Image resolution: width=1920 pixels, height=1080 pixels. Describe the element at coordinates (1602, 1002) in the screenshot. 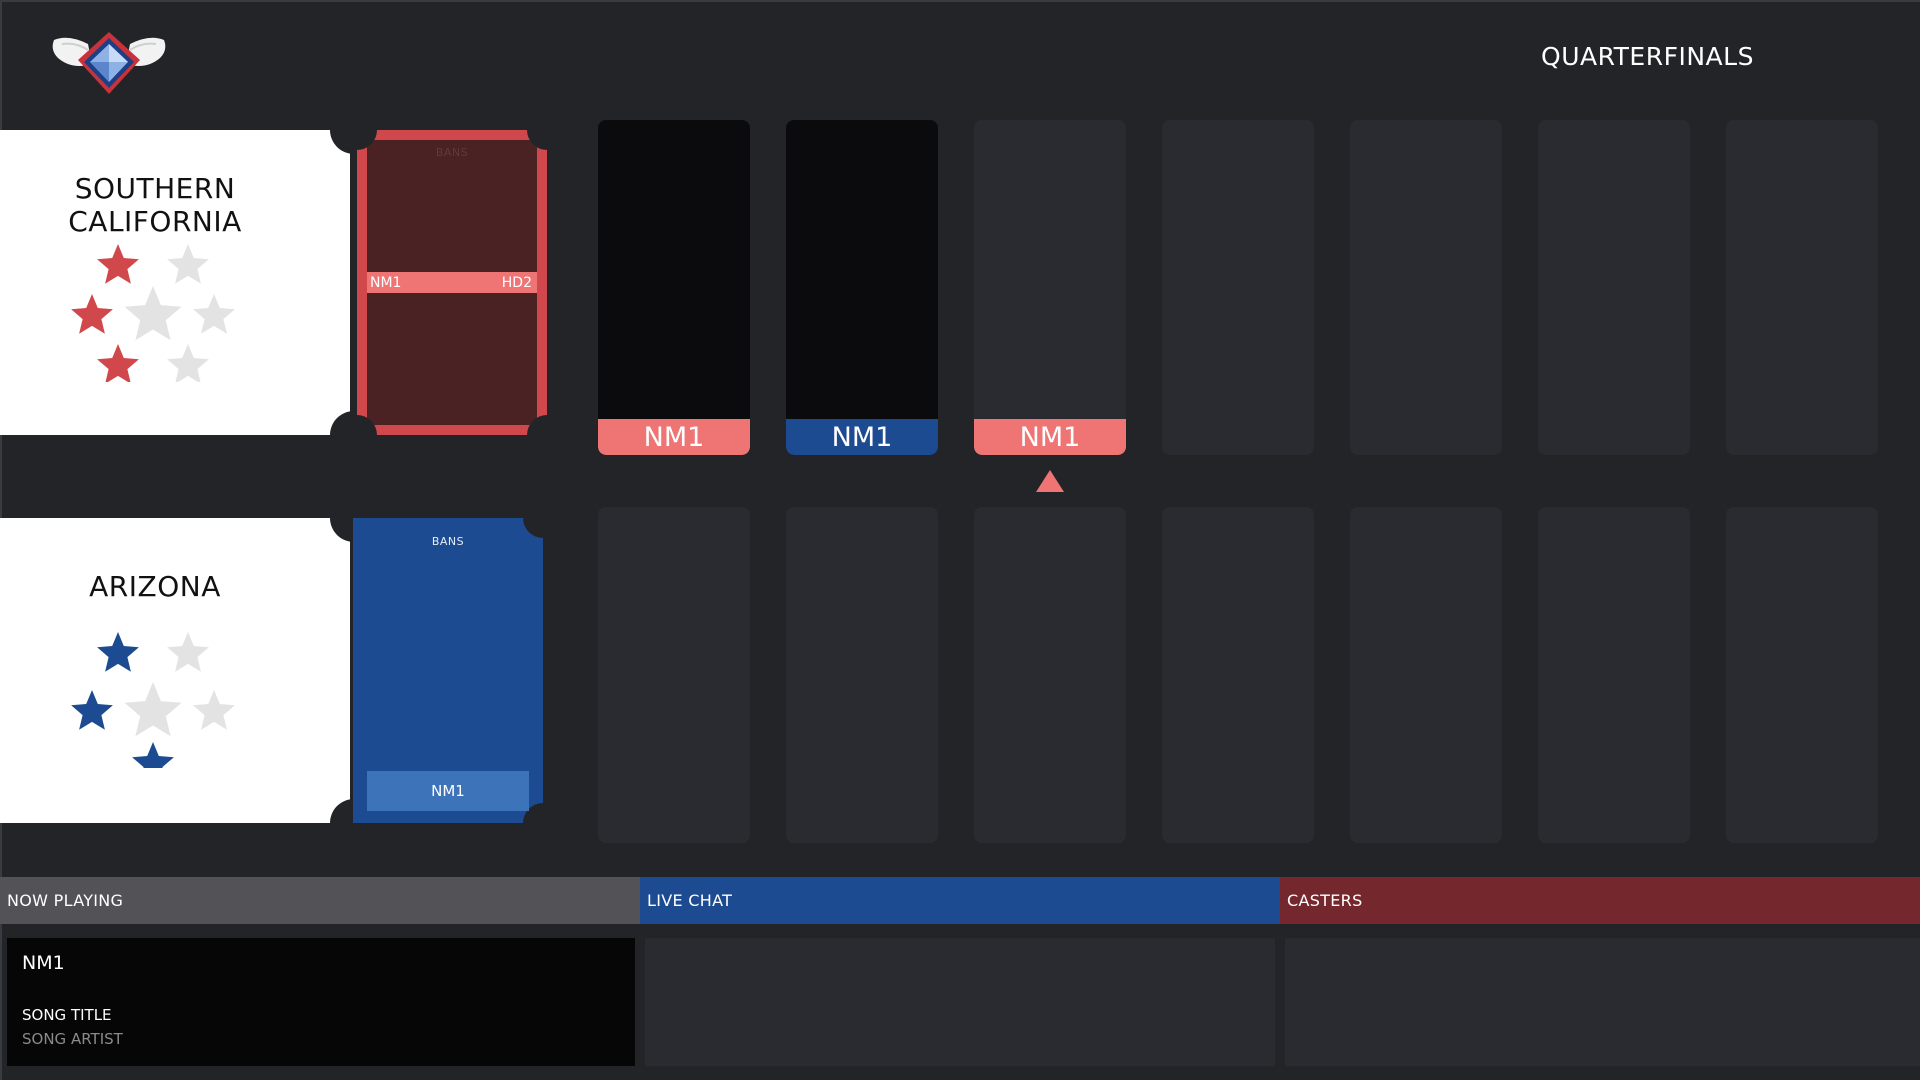

I see `casters-panel` at that location.